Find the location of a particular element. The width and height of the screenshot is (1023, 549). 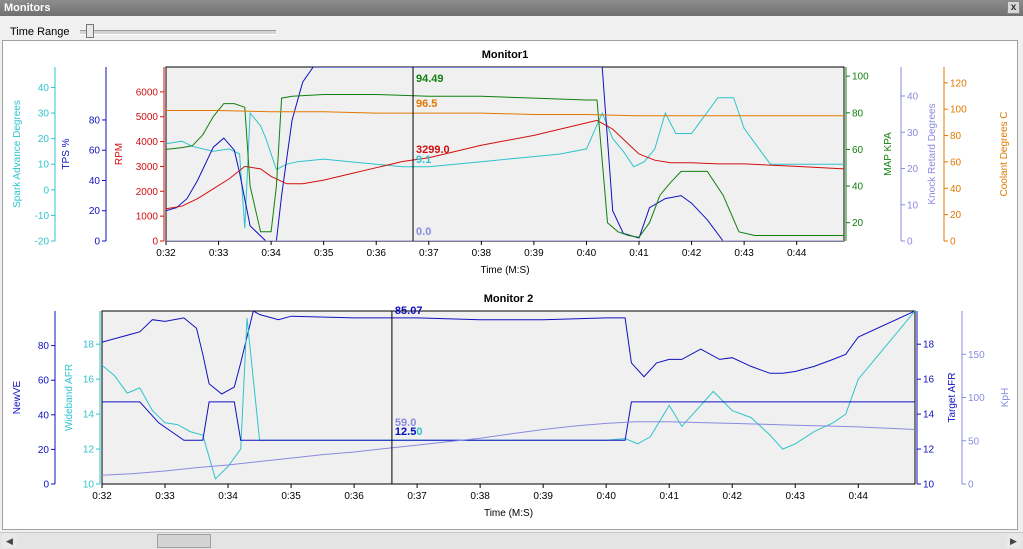

scroll-left-arrow-icon: ◀ is located at coordinates (9, 541).